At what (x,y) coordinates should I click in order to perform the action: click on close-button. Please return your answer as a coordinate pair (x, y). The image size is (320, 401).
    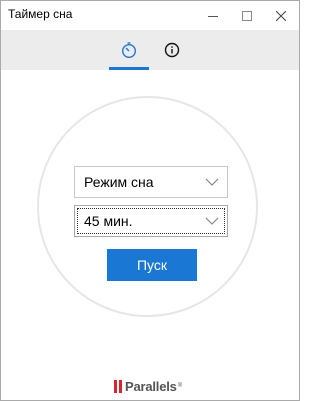
    Looking at the image, I should click on (281, 15).